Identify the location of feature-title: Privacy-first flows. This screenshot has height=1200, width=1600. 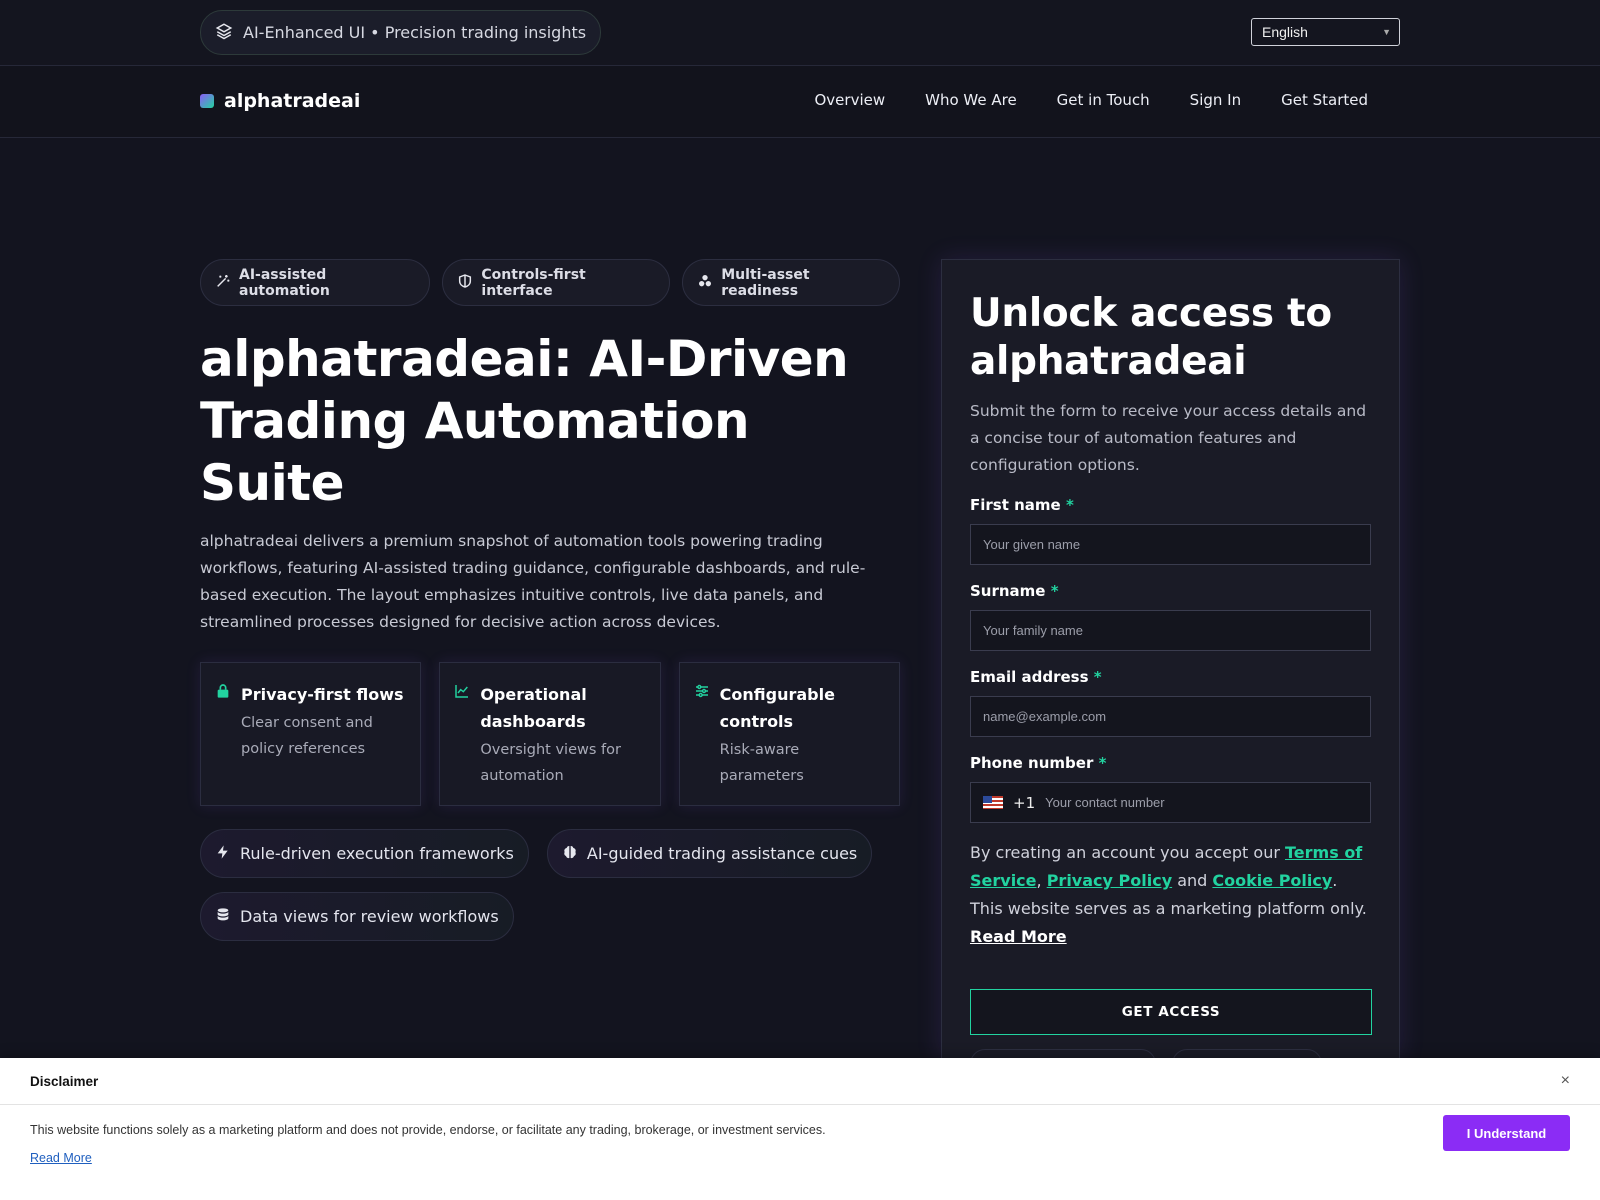
(322, 694).